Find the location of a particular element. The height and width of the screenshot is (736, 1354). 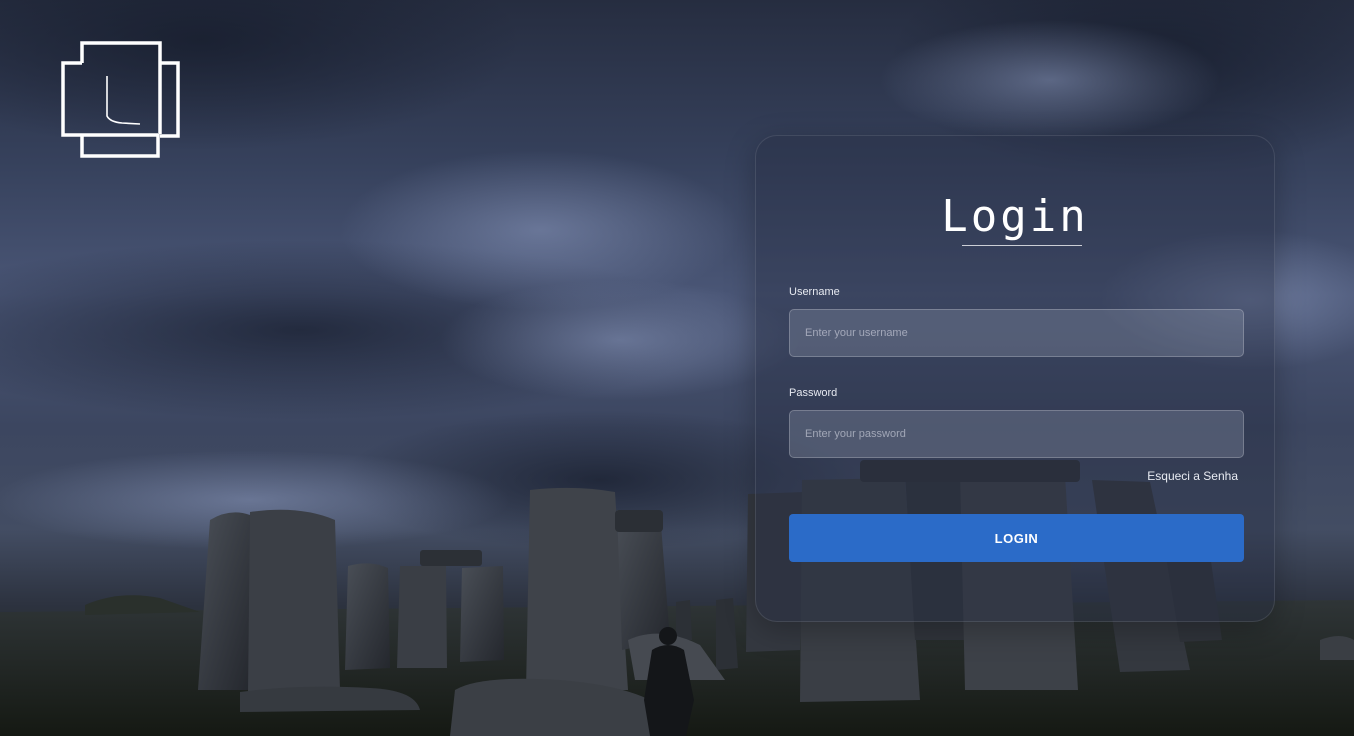

forgot-password-link: Esqueci a Senha is located at coordinates (1192, 476).